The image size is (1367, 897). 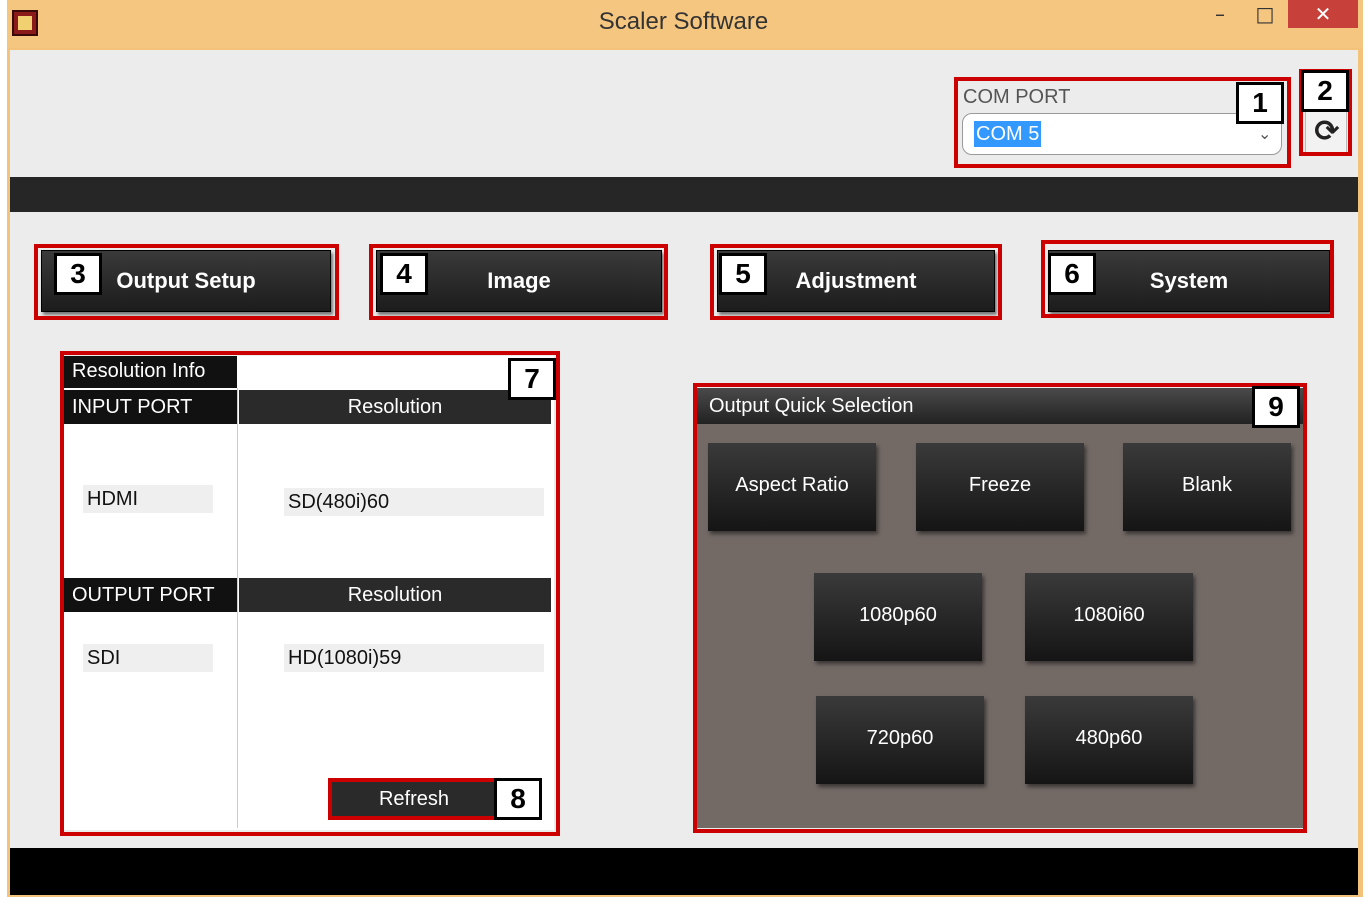 I want to click on callout-number-9: 9, so click(x=1276, y=407).